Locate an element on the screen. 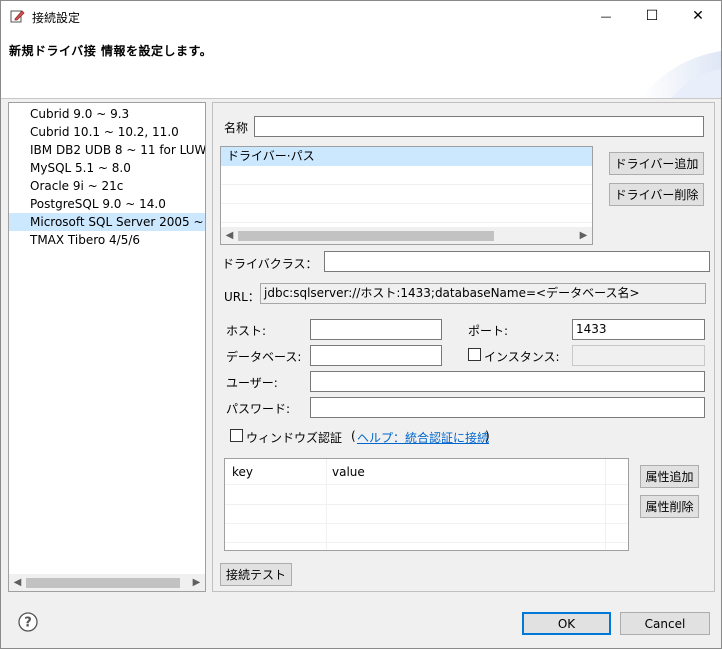 This screenshot has height=649, width=722. remove-driver-button: ドライバー削除 is located at coordinates (656, 194).